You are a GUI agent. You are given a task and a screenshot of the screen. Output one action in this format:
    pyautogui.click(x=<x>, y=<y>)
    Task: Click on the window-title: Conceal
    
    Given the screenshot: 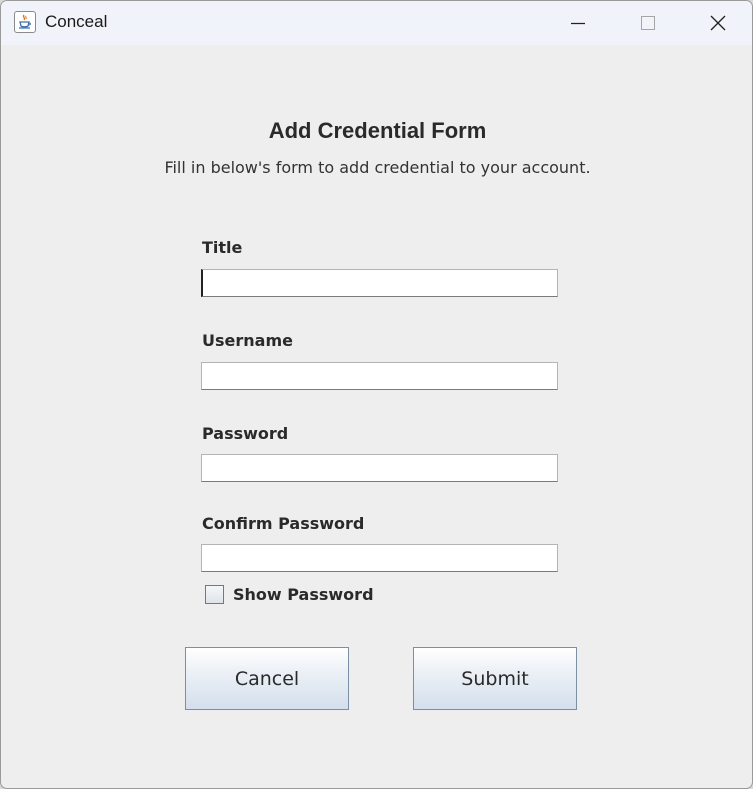 What is the action you would take?
    pyautogui.click(x=76, y=21)
    